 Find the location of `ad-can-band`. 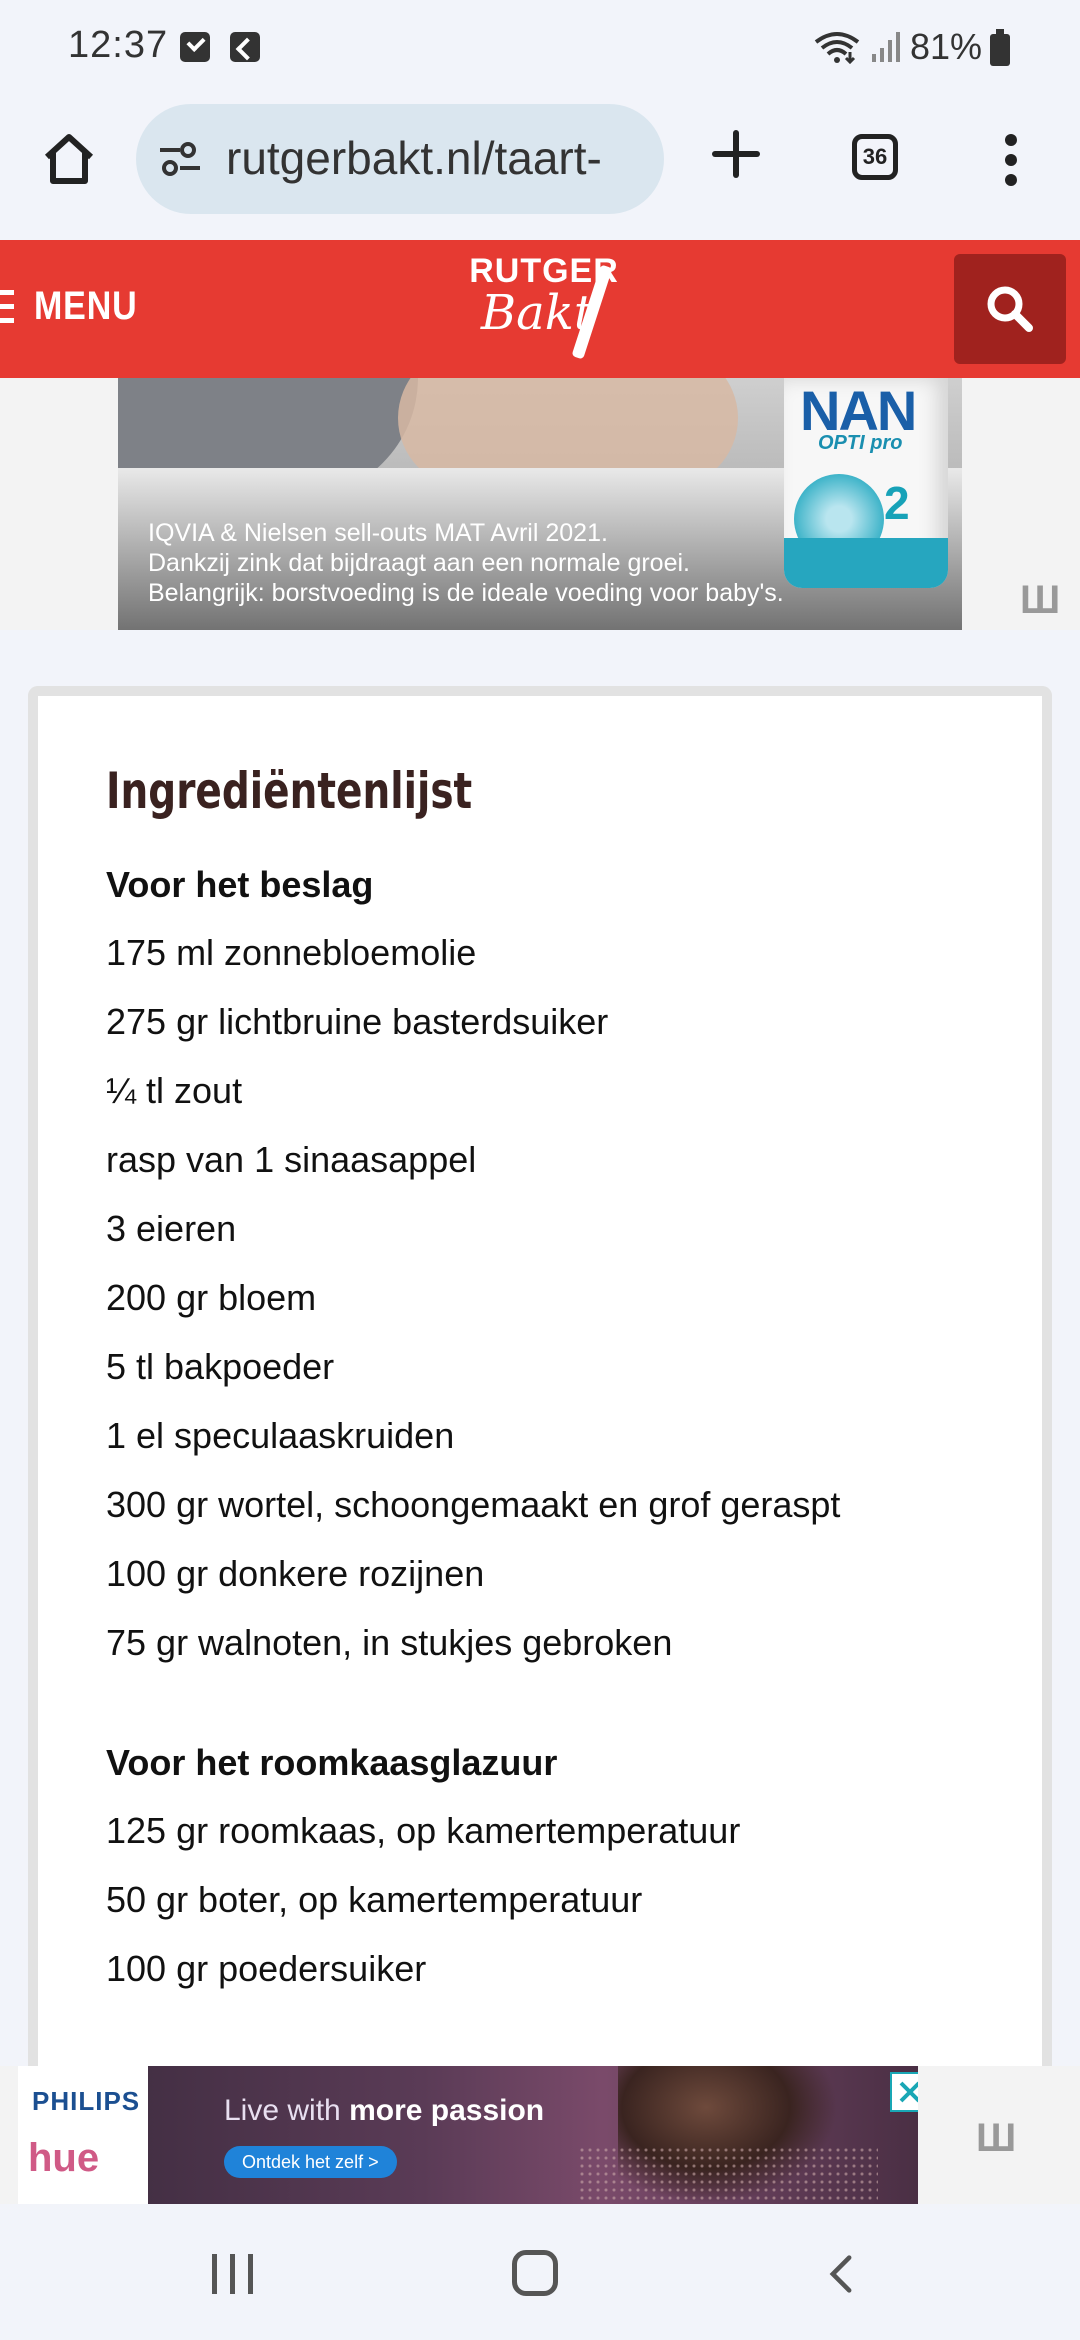

ad-can-band is located at coordinates (866, 563).